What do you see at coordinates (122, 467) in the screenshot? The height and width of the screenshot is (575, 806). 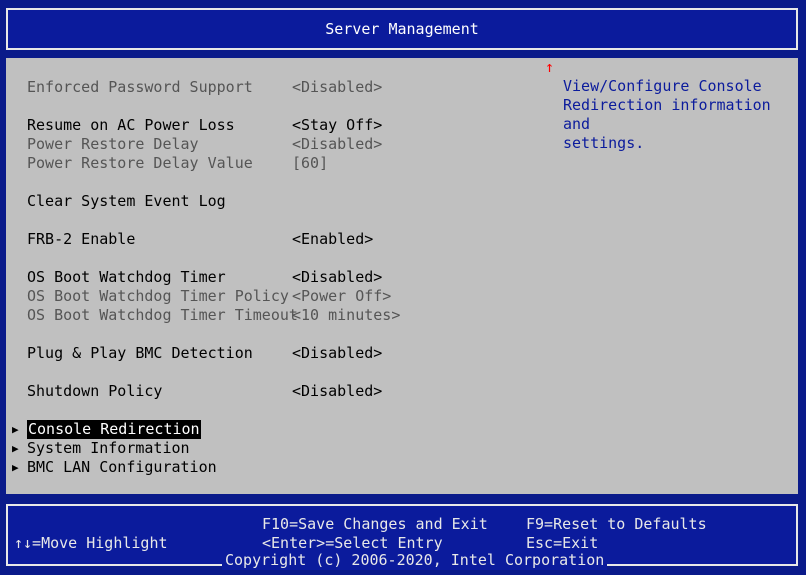 I see `submenu-label: BMC LAN Configuration` at bounding box center [122, 467].